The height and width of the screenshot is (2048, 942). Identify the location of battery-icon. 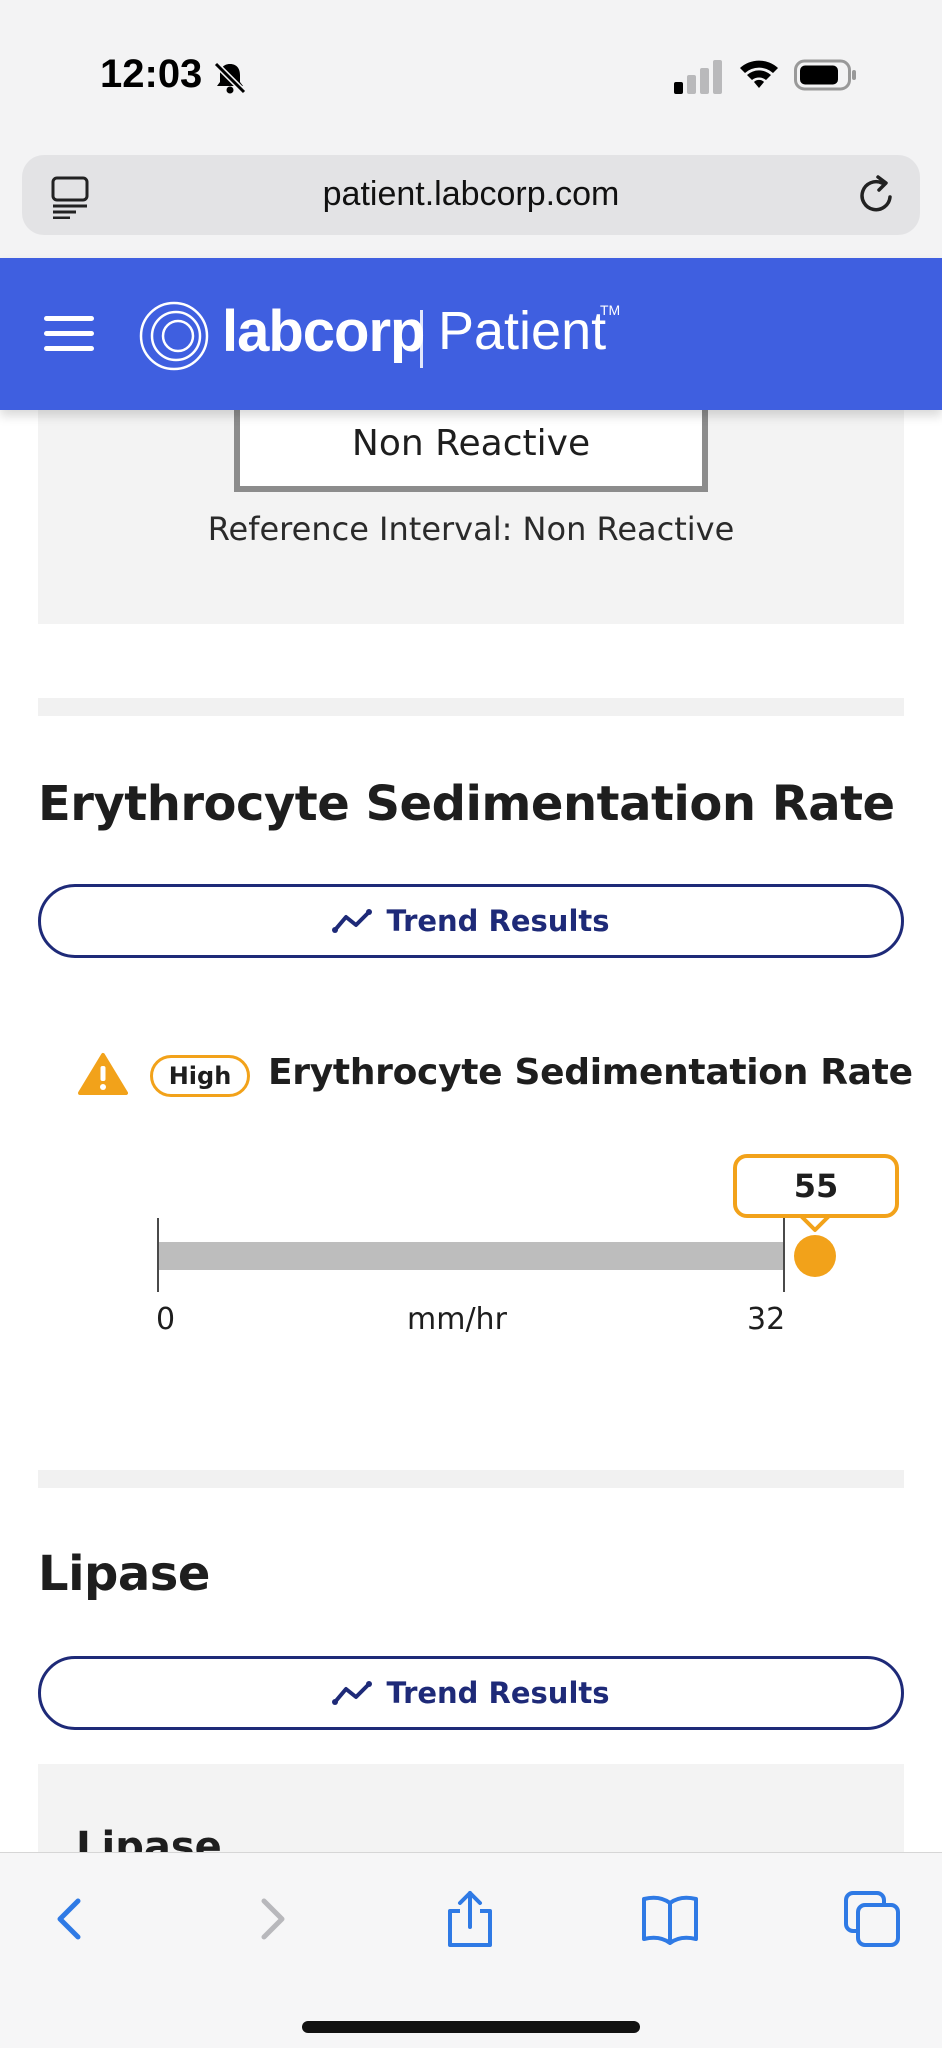
(825, 75).